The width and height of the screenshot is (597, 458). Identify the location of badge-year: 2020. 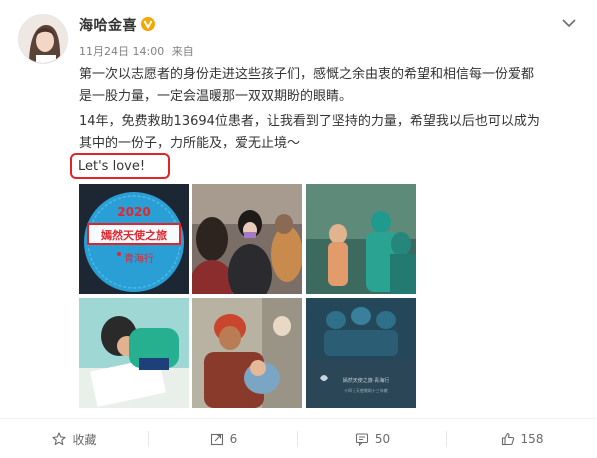
(133, 212).